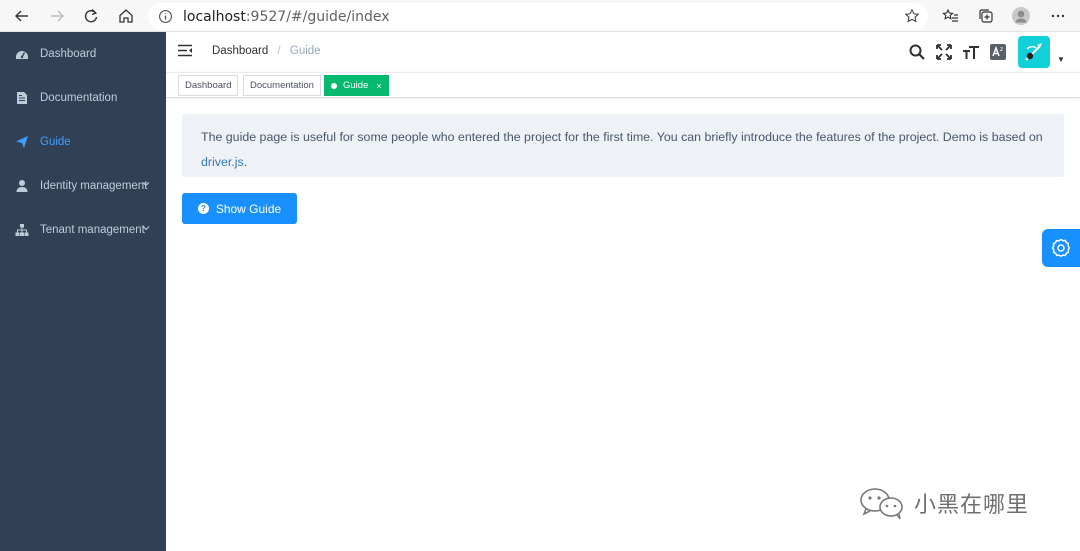 The image size is (1080, 551). What do you see at coordinates (55, 142) in the screenshot?
I see `sidebar-item-label: Guide` at bounding box center [55, 142].